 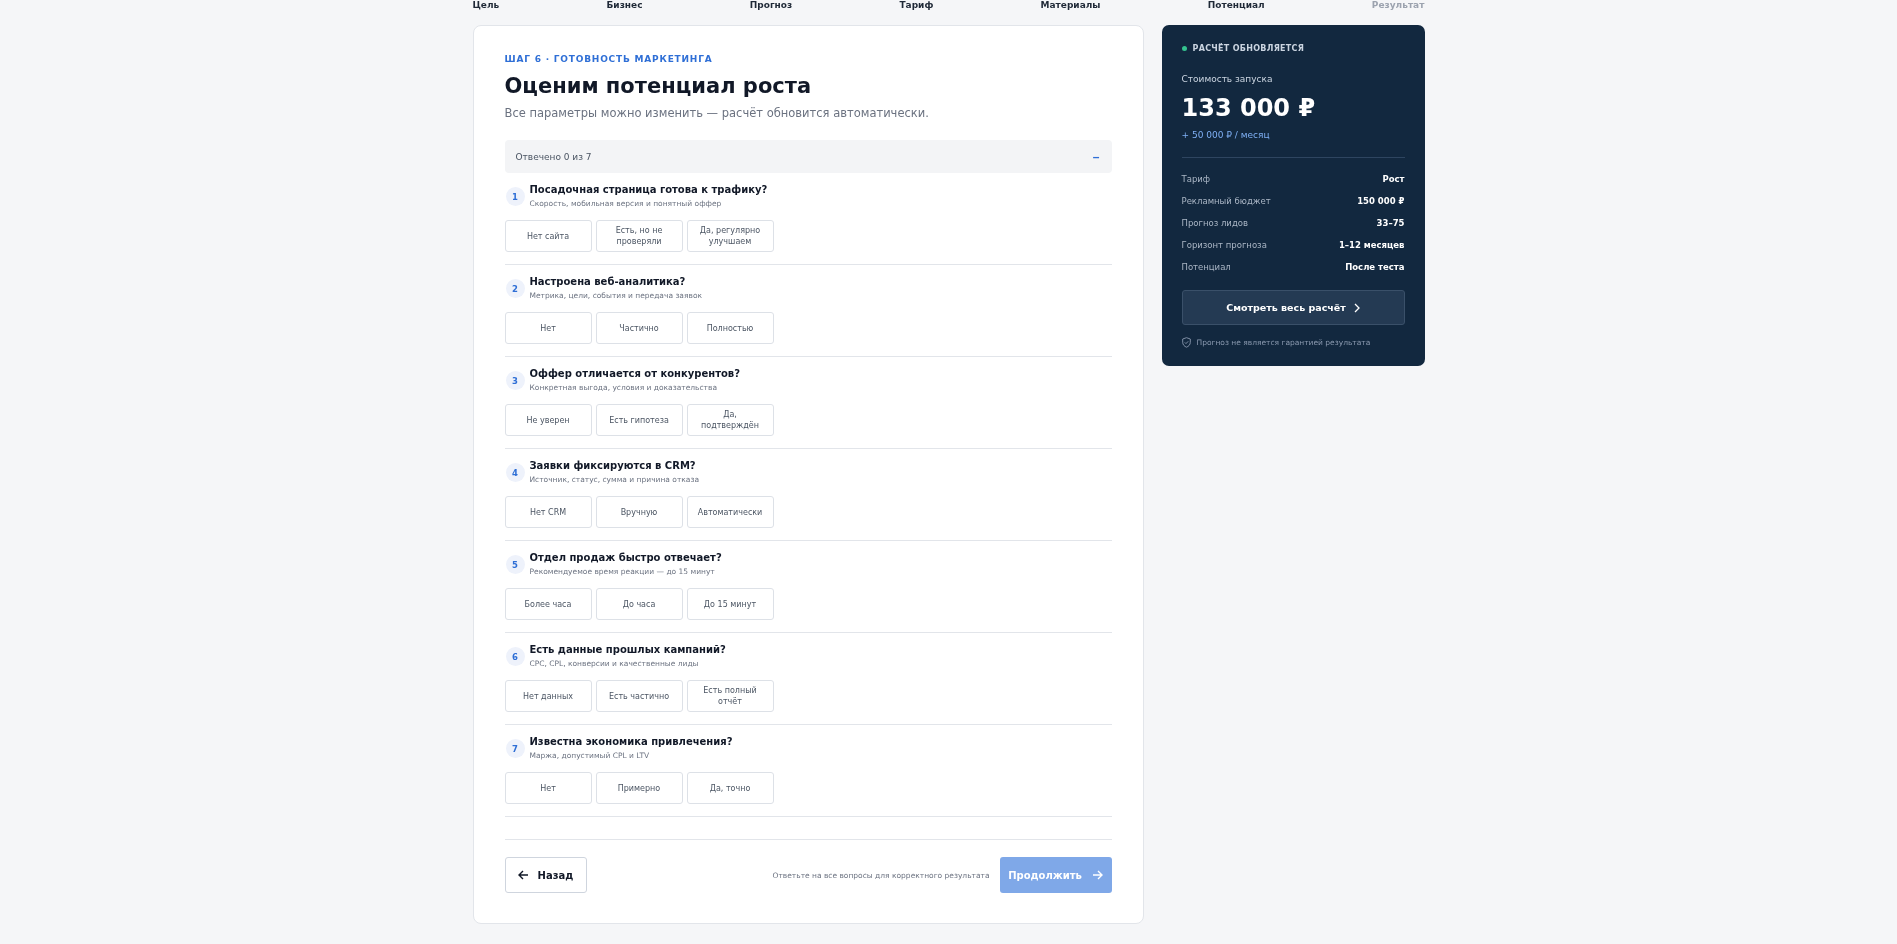 I want to click on question-number: 4, so click(x=515, y=472).